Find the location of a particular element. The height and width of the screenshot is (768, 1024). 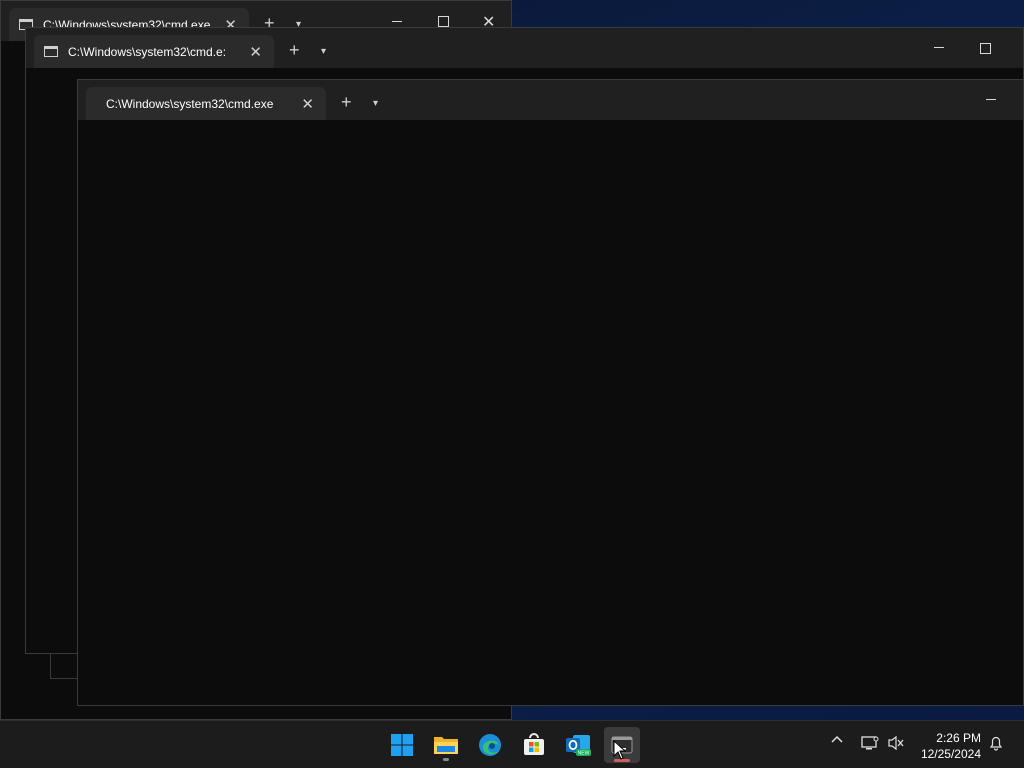

edge-icon is located at coordinates (490, 745).